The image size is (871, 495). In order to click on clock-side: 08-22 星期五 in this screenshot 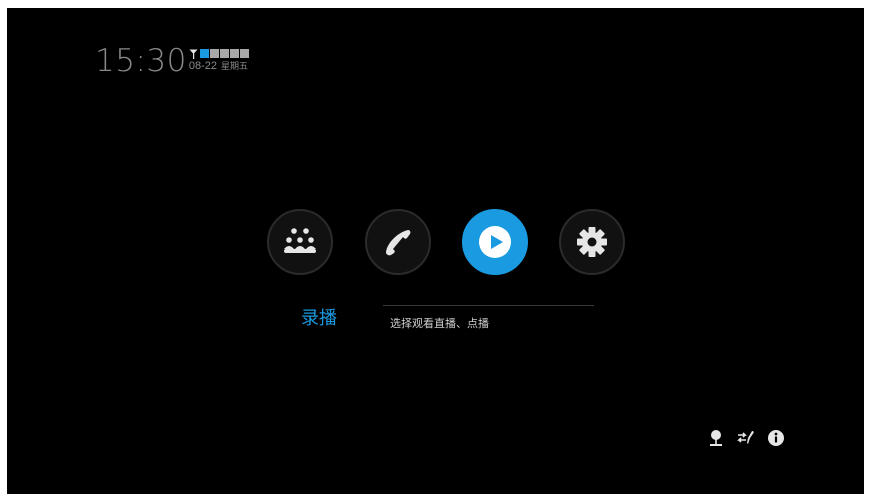, I will do `click(219, 59)`.